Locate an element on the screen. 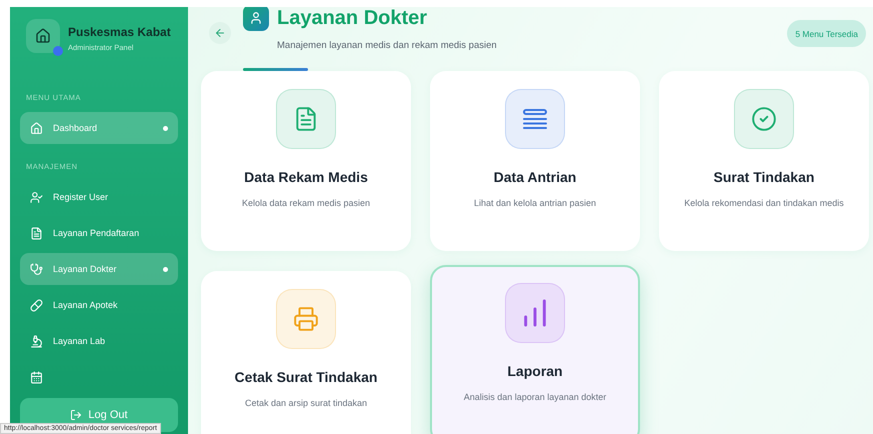 The image size is (873, 434). sidebar-item: Layanan Lab is located at coordinates (99, 341).